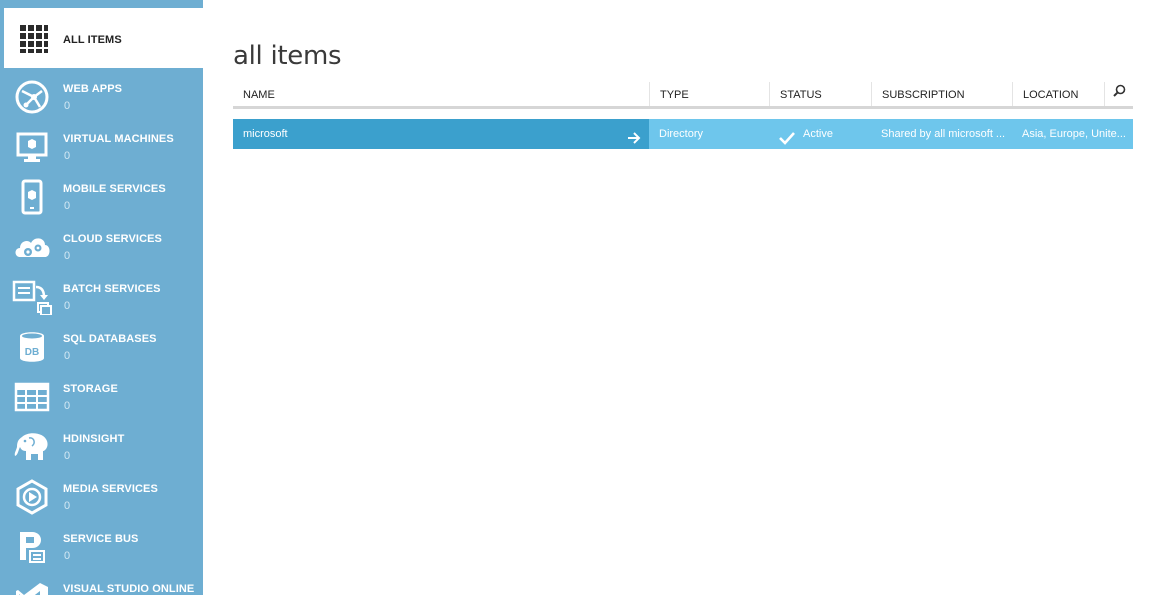 This screenshot has height=595, width=1162. I want to click on database-icon: DB, so click(32, 347).